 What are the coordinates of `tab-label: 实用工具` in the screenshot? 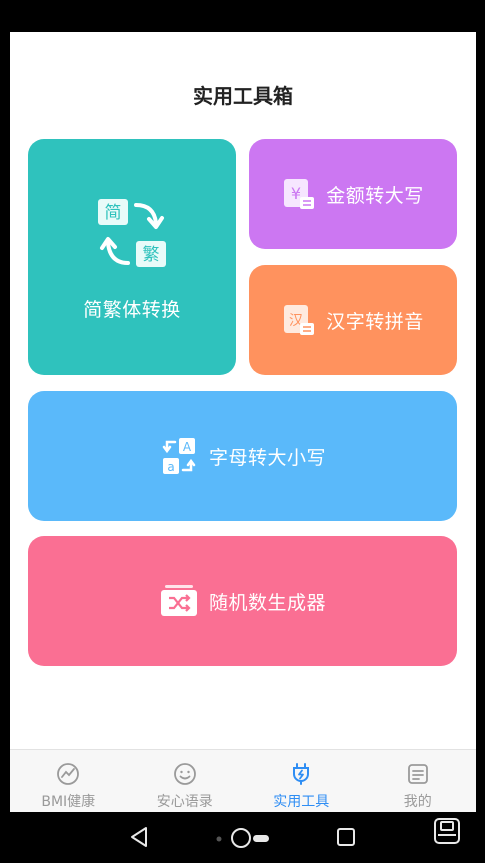 It's located at (301, 802).